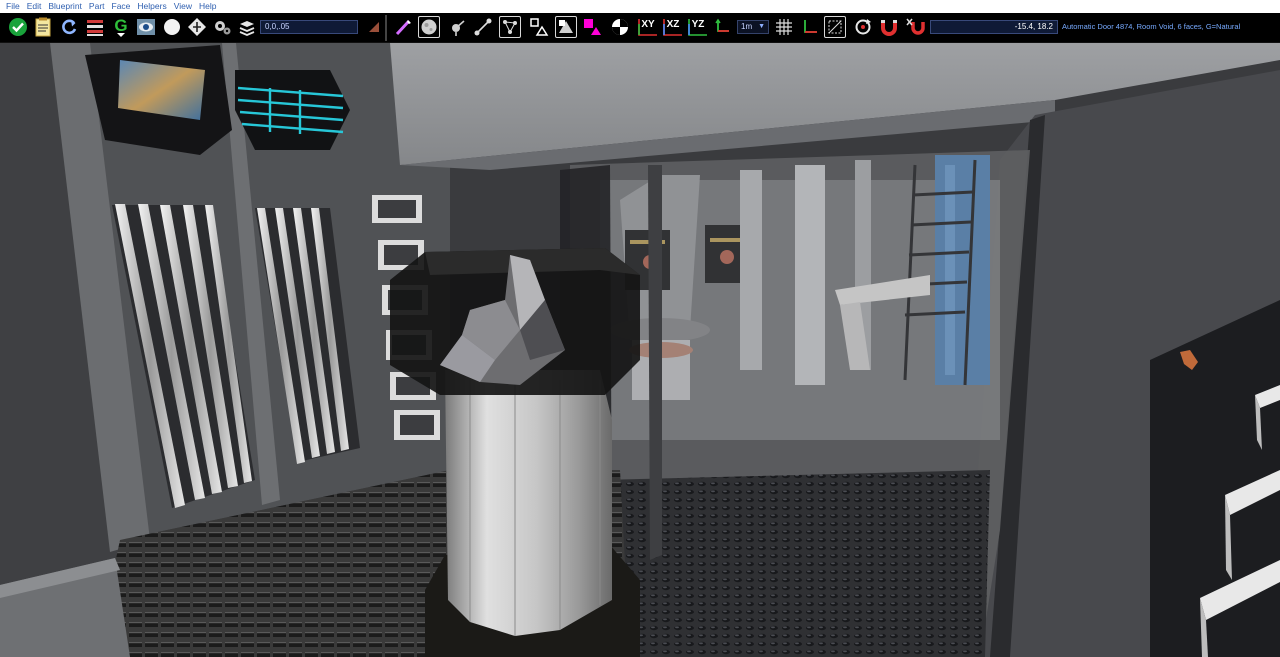 Image resolution: width=1280 pixels, height=657 pixels. What do you see at coordinates (386, 28) in the screenshot?
I see `toolbar-separator` at bounding box center [386, 28].